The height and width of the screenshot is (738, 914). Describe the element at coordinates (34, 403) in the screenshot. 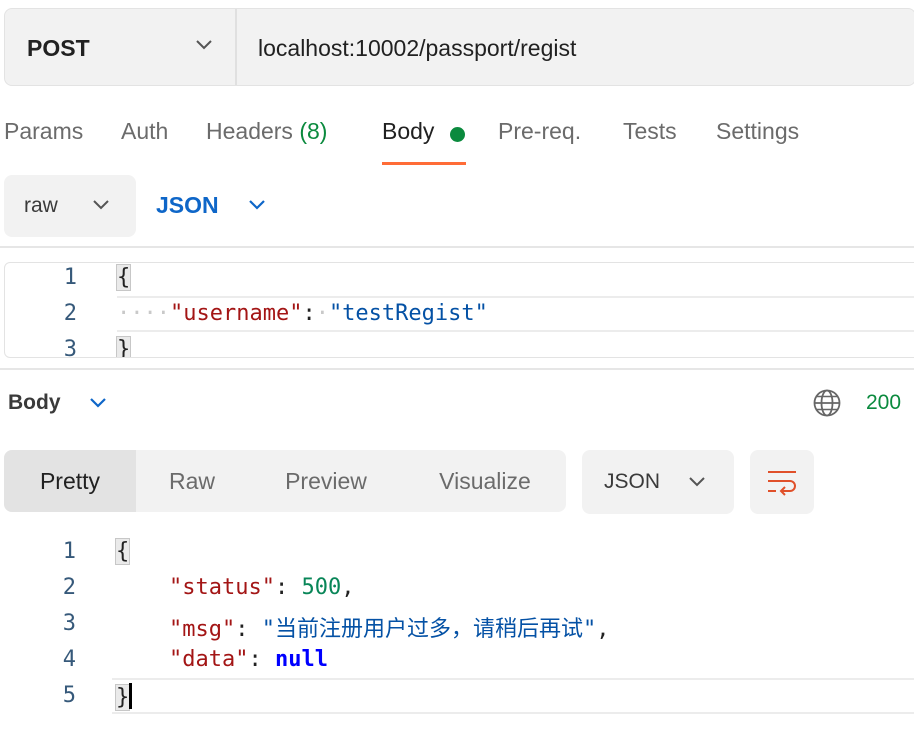

I see `response-body-title: Body` at that location.